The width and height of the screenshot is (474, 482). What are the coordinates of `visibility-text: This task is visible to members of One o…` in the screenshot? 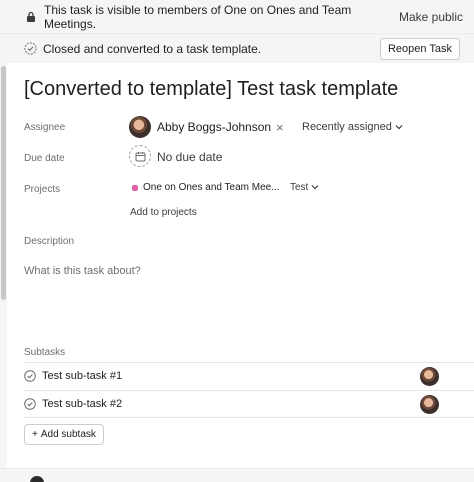 It's located at (198, 16).